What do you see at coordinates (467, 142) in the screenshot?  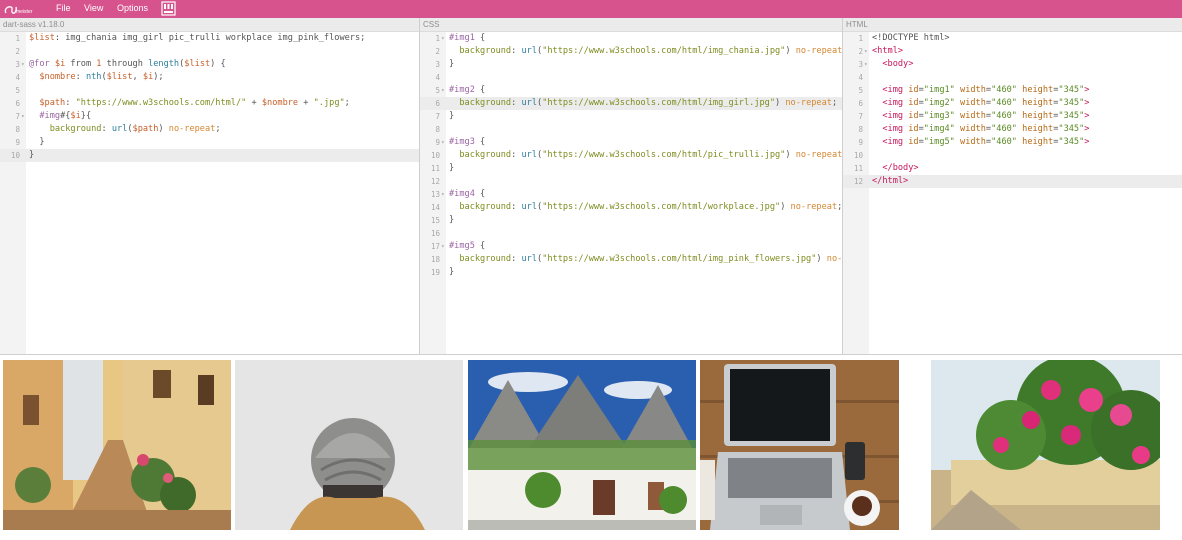 I see `code-text: #img3 {` at bounding box center [467, 142].